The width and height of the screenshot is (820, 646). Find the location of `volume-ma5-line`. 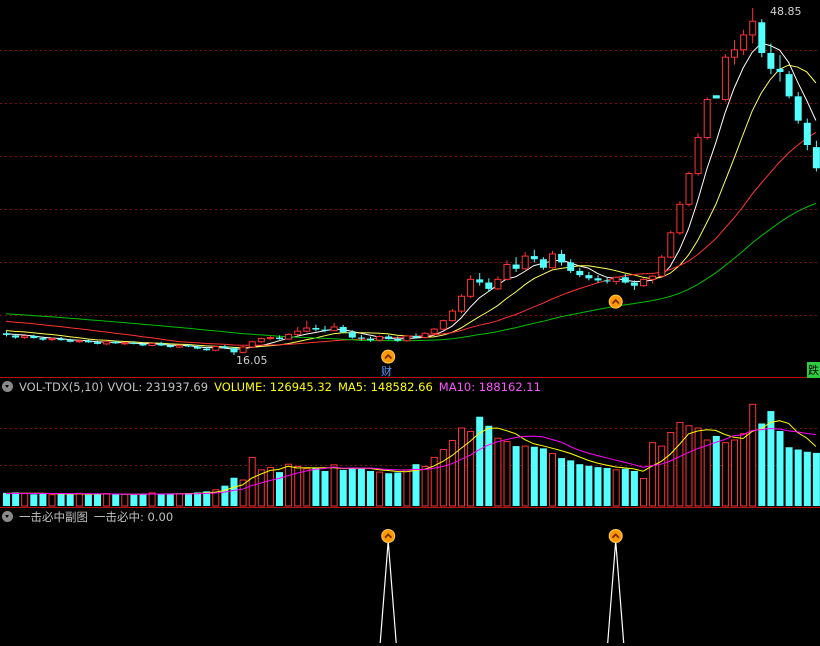

volume-ma5-line is located at coordinates (411, 457).